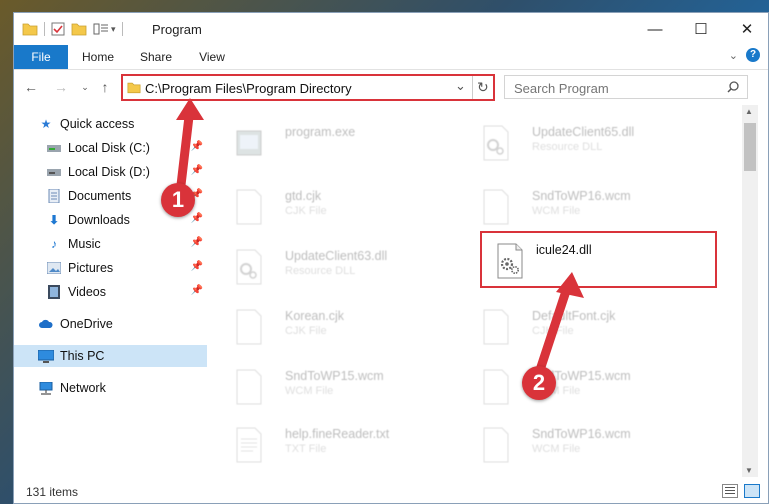 Image resolution: width=769 pixels, height=504 pixels. What do you see at coordinates (190, 109) in the screenshot?
I see `arrow-one-head` at bounding box center [190, 109].